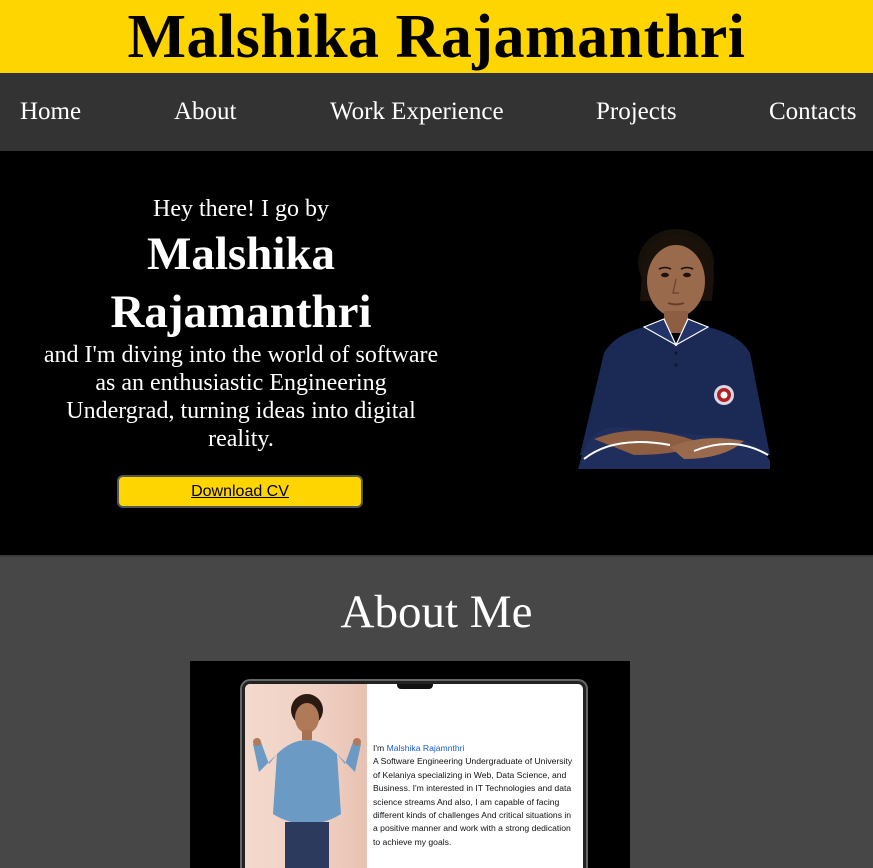 Image resolution: width=873 pixels, height=868 pixels. What do you see at coordinates (636, 112) in the screenshot?
I see `nav-projects: Projects` at bounding box center [636, 112].